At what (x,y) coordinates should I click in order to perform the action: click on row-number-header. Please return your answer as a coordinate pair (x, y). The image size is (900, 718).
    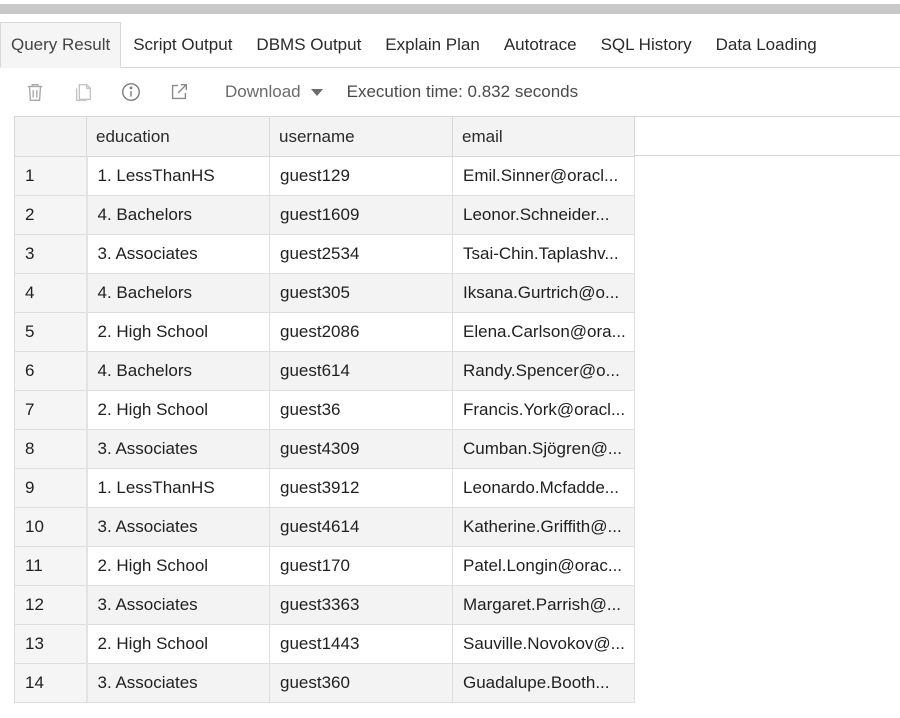
    Looking at the image, I should click on (50, 136).